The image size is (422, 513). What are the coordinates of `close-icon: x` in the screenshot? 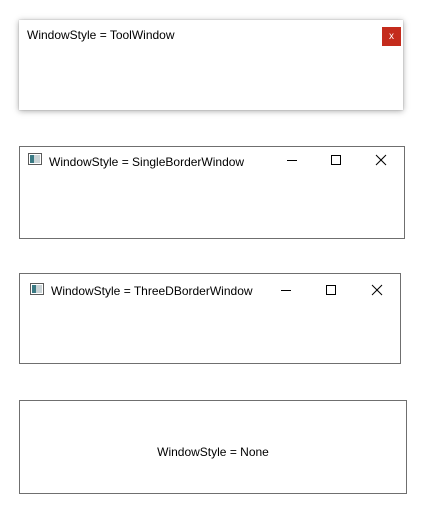 It's located at (391, 36).